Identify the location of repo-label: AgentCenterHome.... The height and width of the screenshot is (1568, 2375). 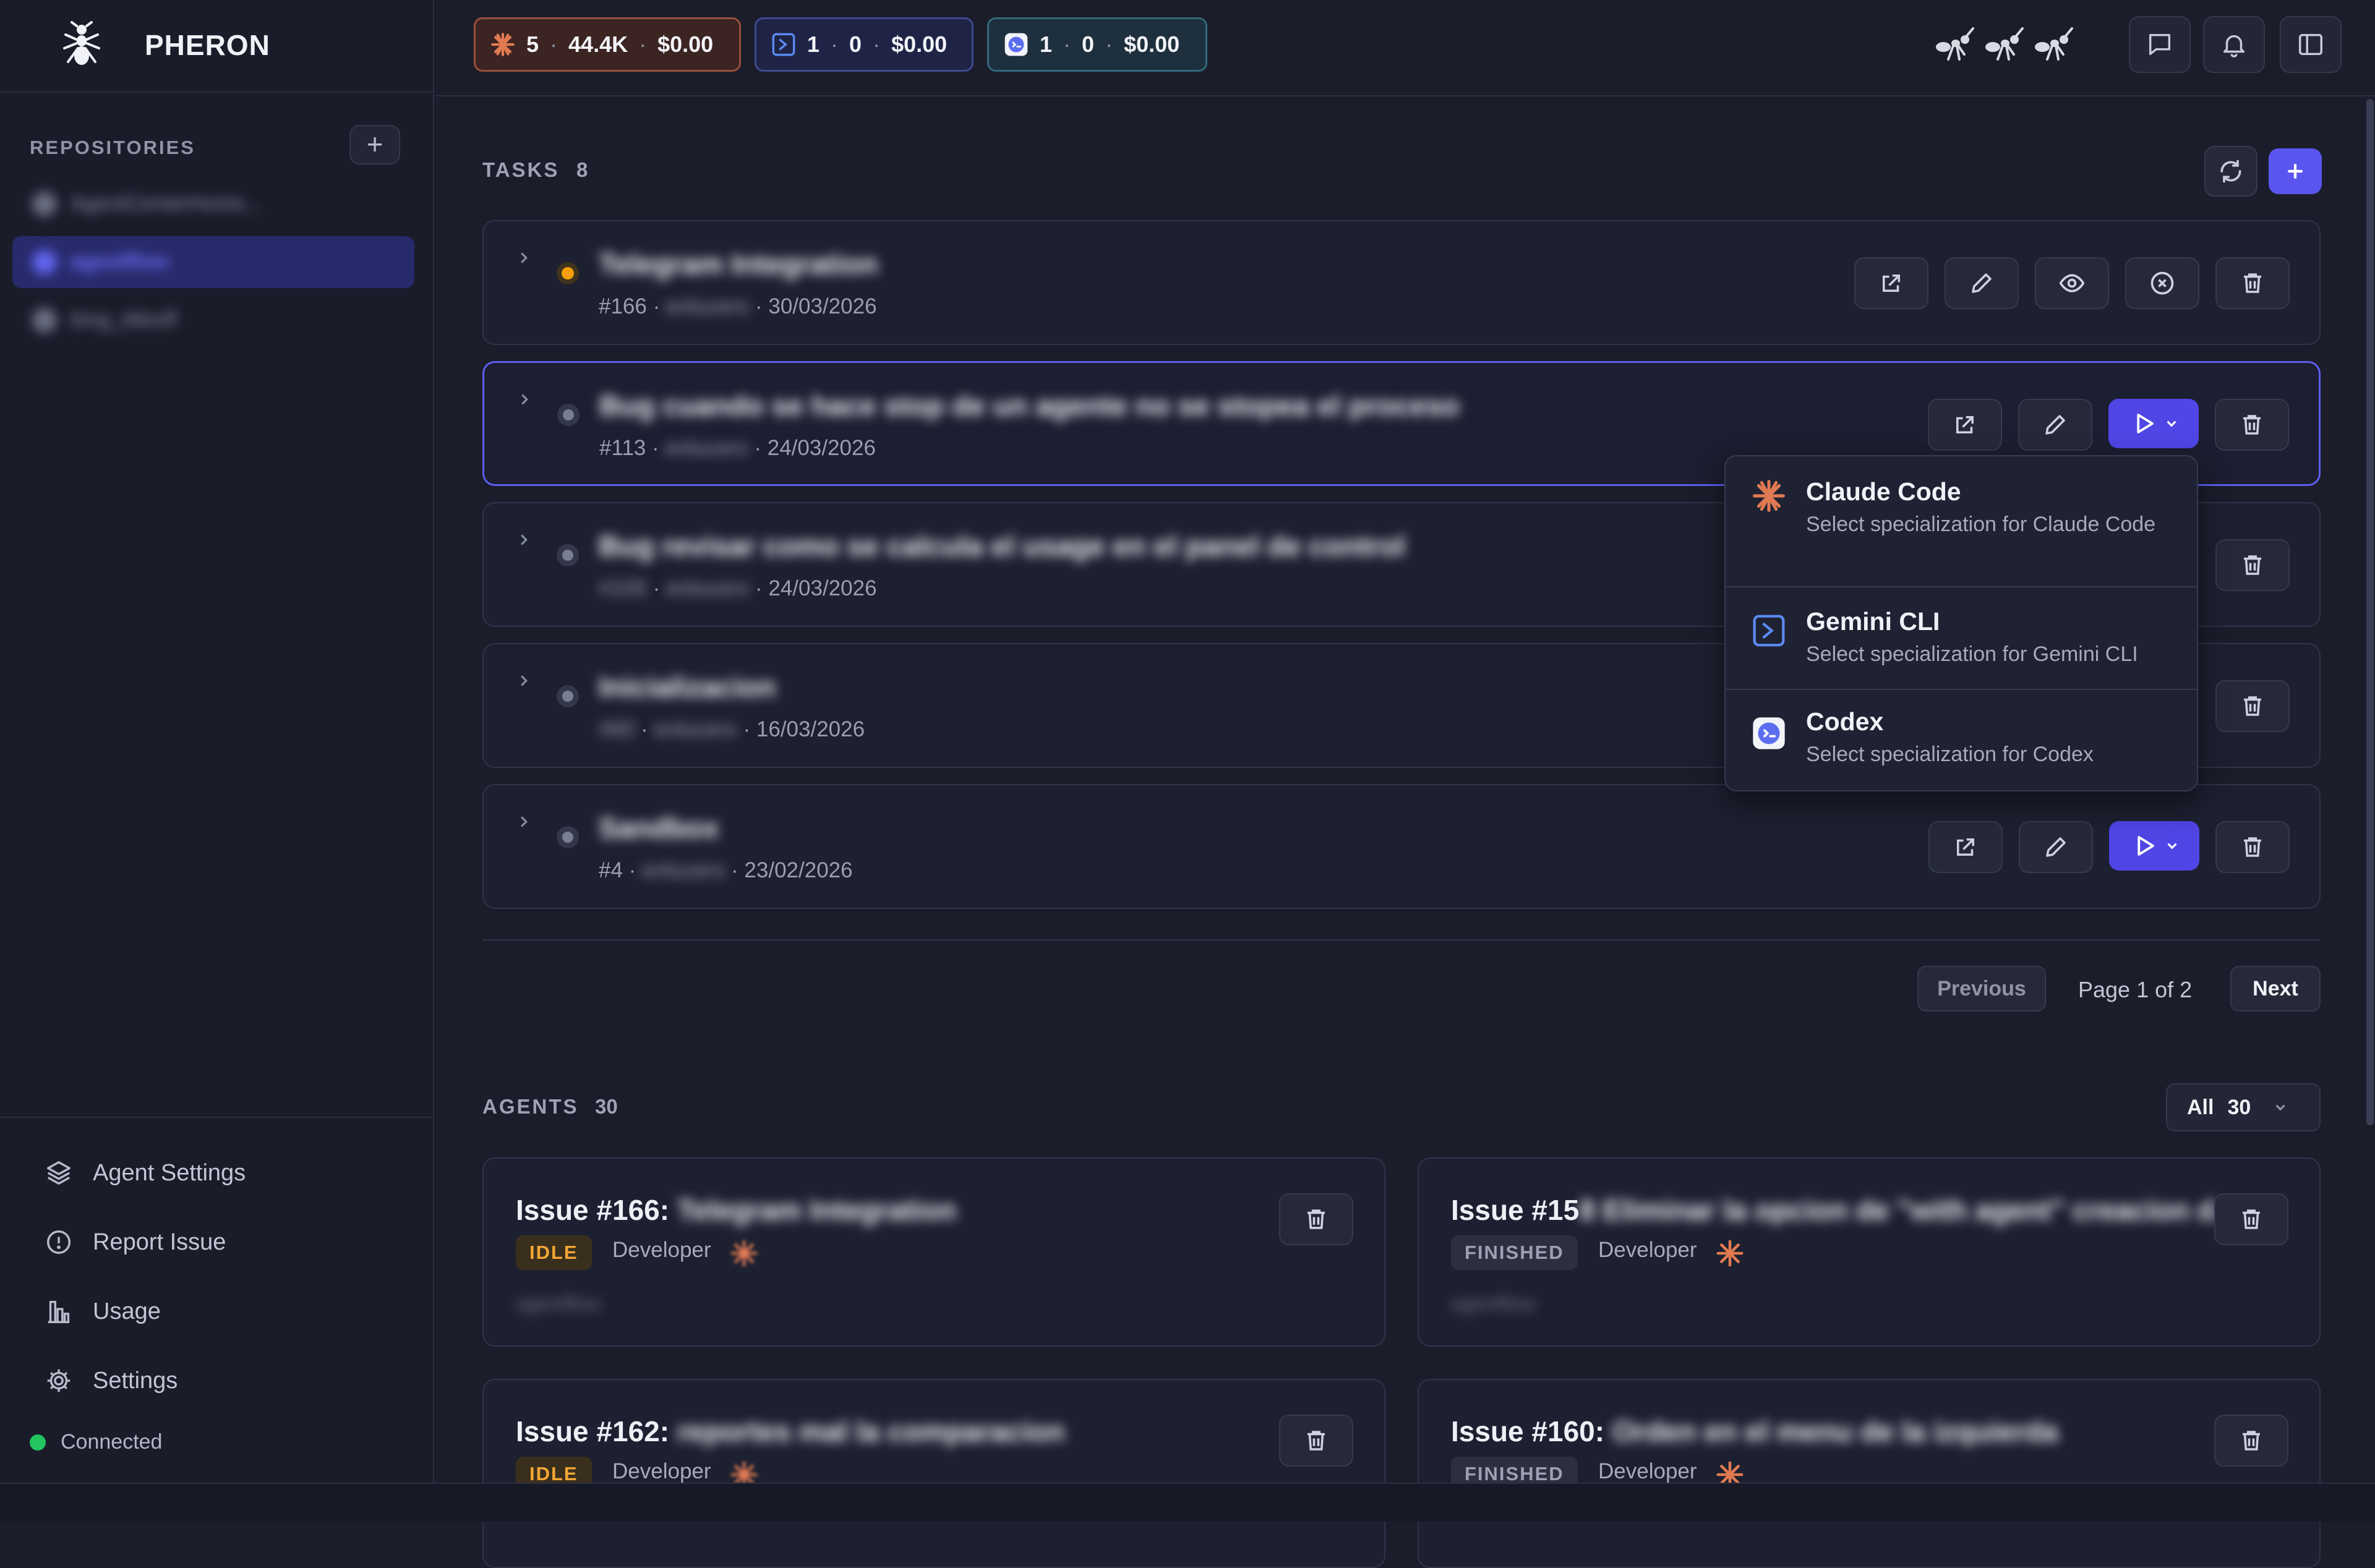
(166, 203).